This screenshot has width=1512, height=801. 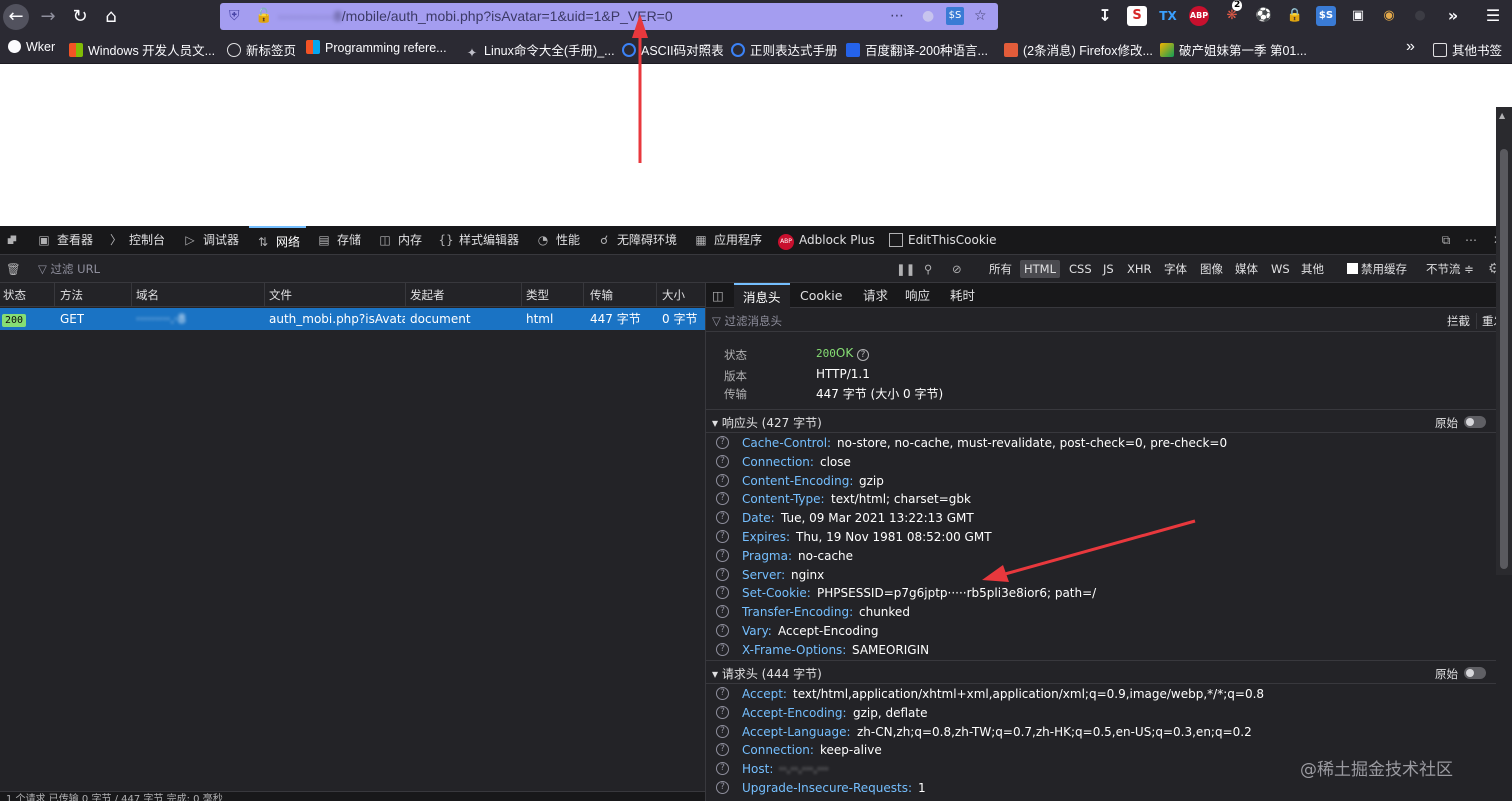 I want to click on screenshot-icon: ▣, so click(x=1358, y=16).